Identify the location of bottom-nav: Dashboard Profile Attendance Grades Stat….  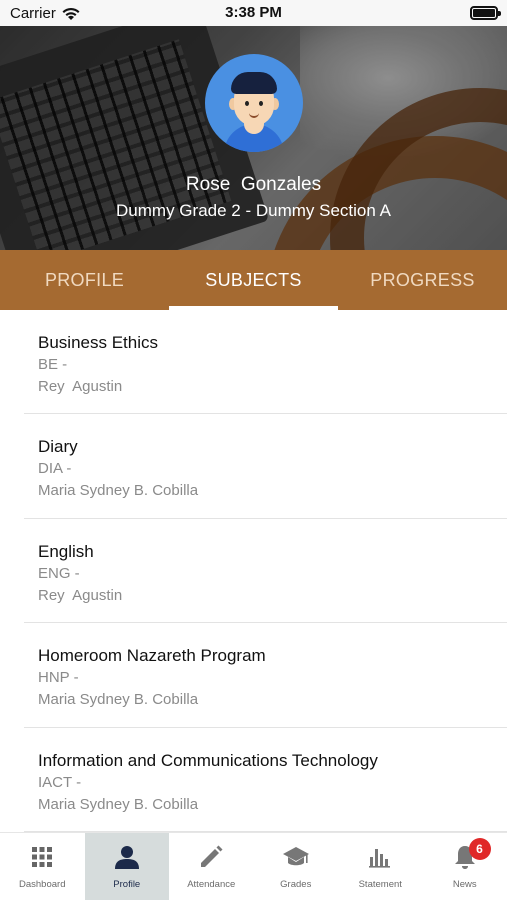
(253, 866).